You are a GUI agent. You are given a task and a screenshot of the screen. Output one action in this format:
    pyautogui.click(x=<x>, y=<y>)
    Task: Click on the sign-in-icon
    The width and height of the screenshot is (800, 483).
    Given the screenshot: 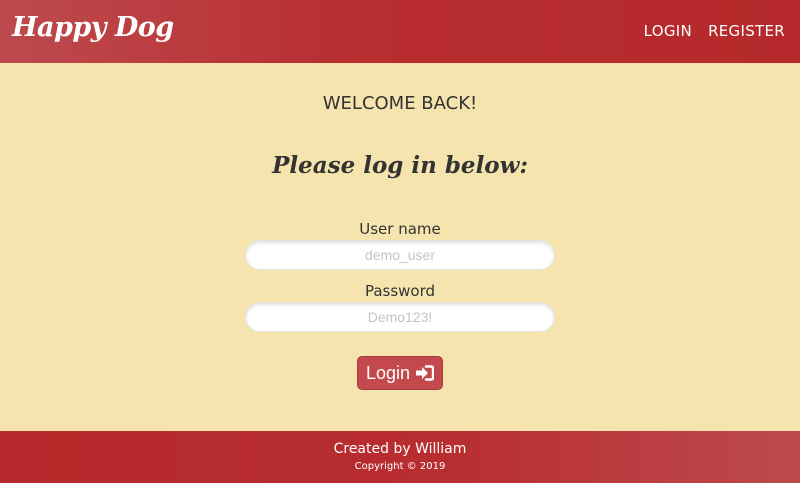 What is the action you would take?
    pyautogui.click(x=425, y=373)
    